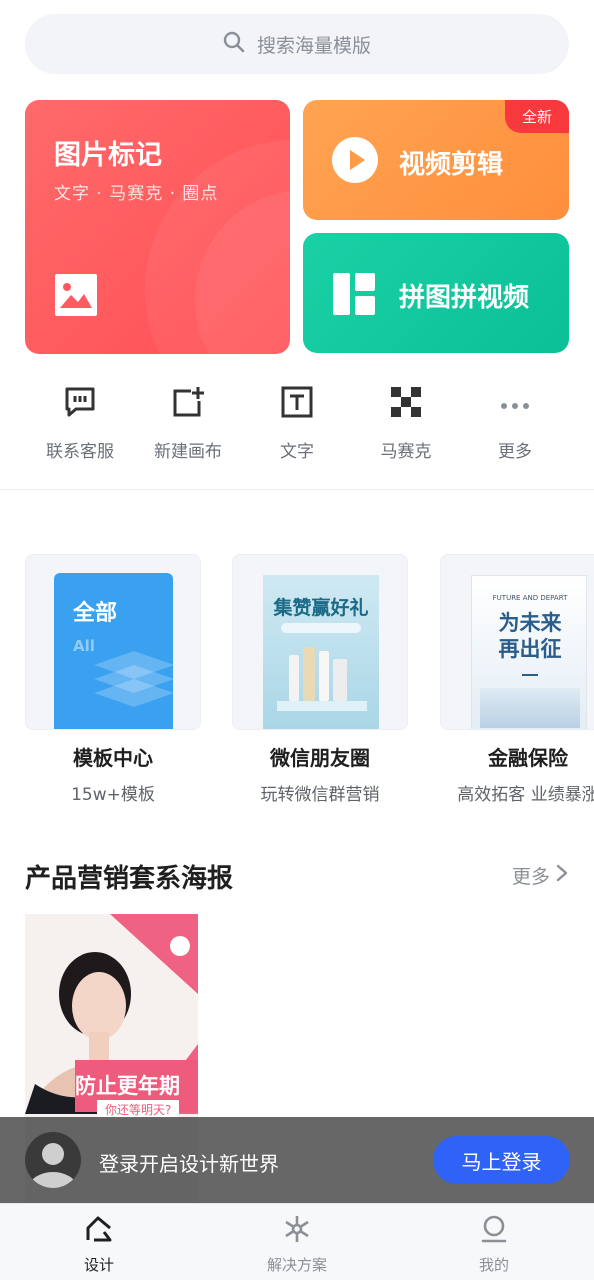  What do you see at coordinates (188, 425) in the screenshot?
I see `quick-new-canvas: 新建画布` at bounding box center [188, 425].